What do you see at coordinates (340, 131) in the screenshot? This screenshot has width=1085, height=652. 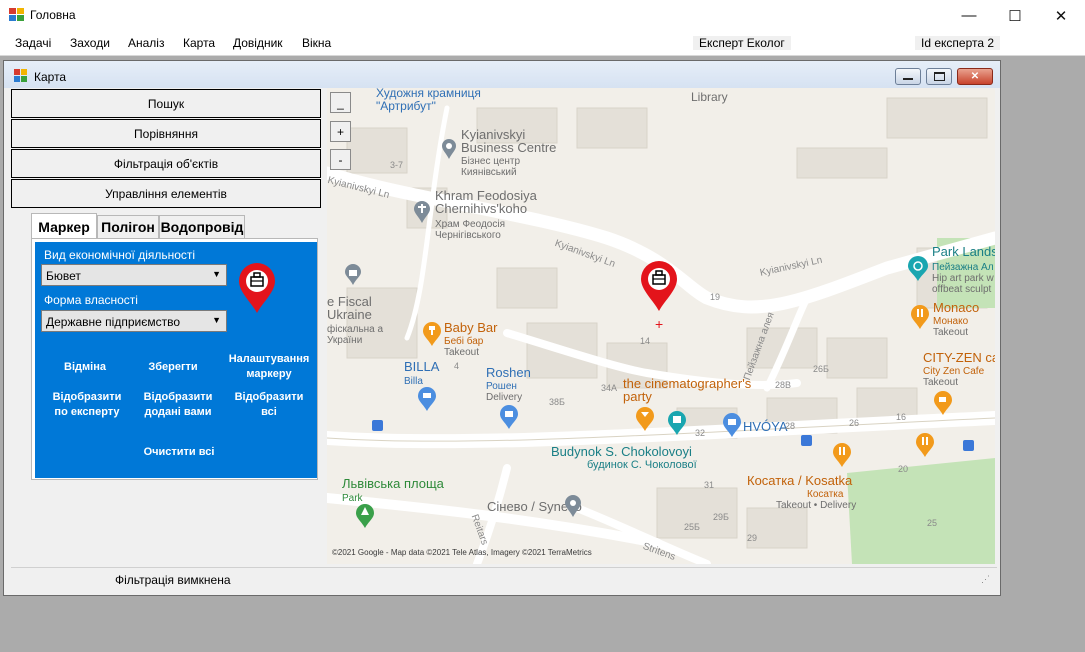 I see `zoom-in-button: +` at bounding box center [340, 131].